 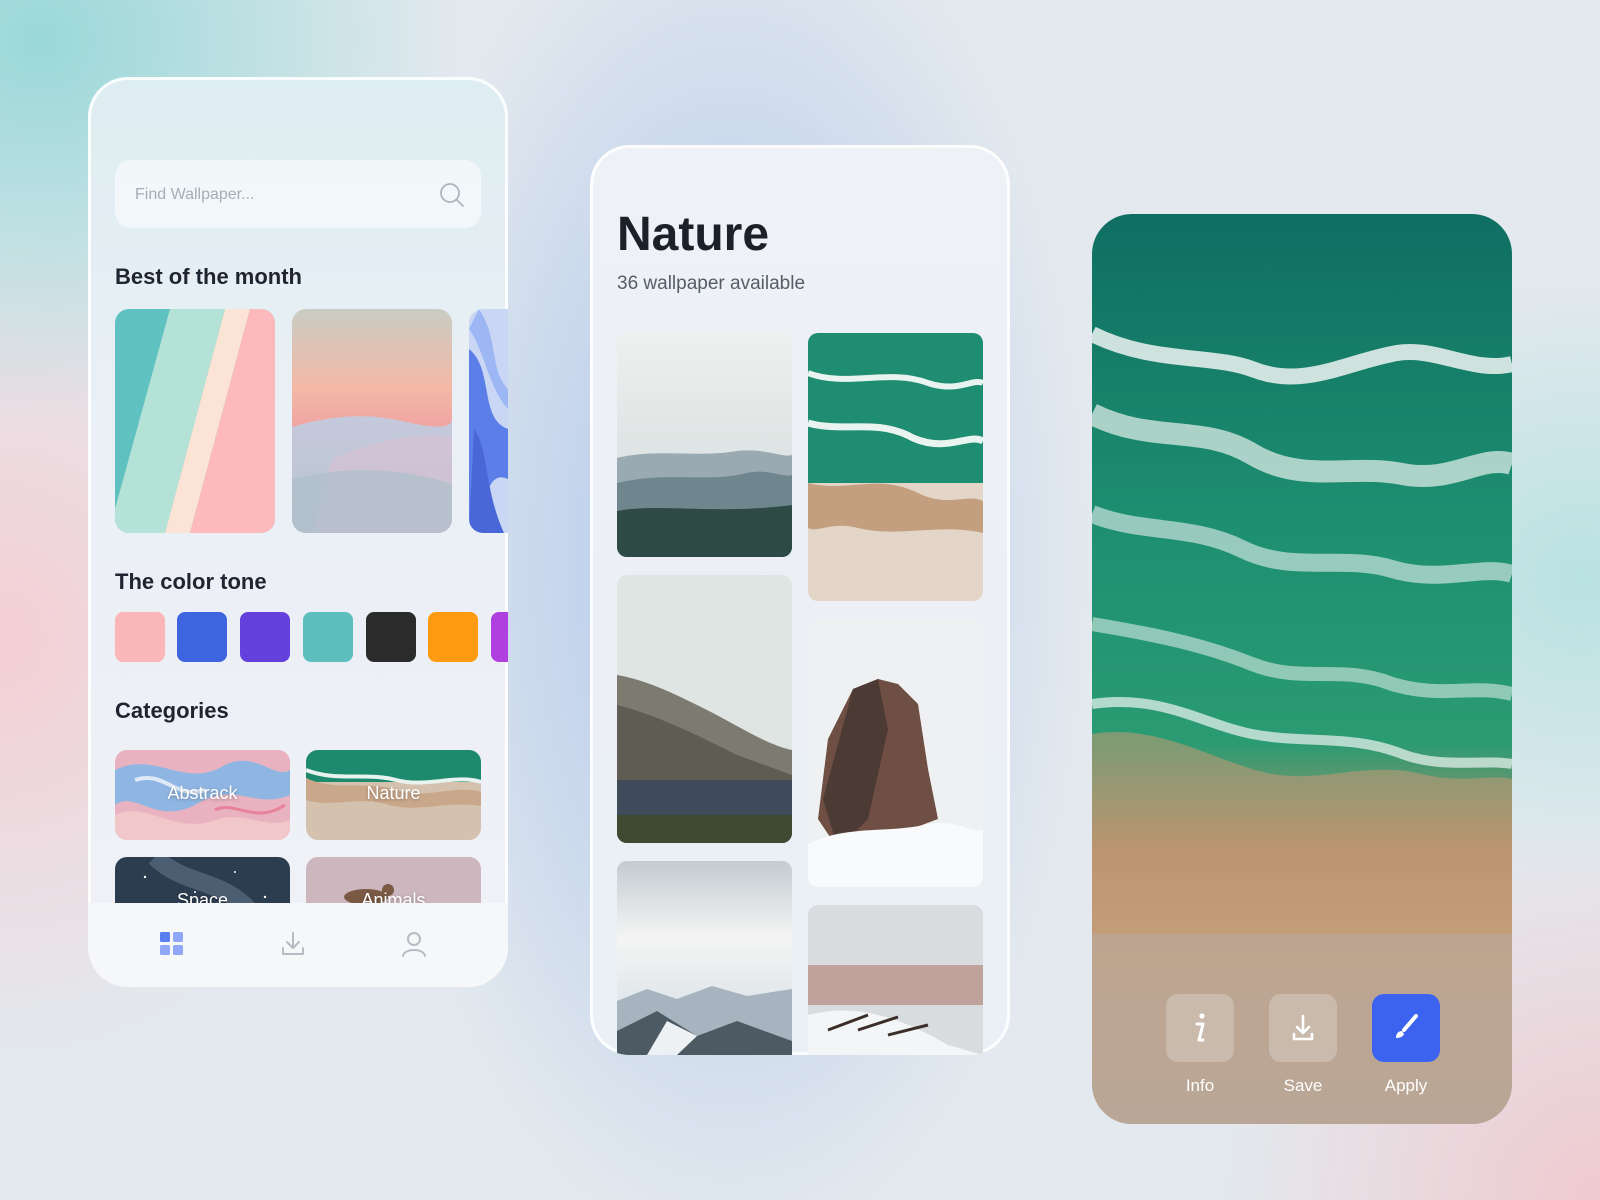 I want to click on info-icon, so click(x=1200, y=1027).